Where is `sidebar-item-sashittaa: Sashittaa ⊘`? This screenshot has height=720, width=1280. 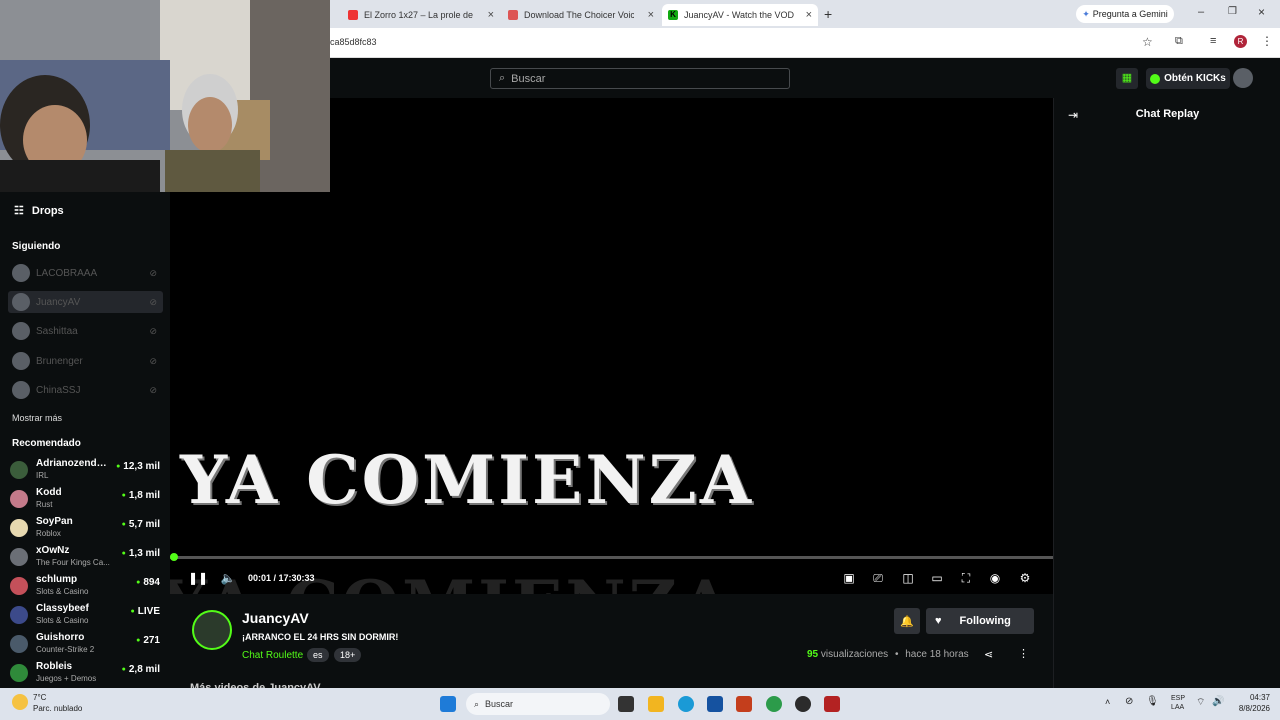 sidebar-item-sashittaa: Sashittaa ⊘ is located at coordinates (85, 331).